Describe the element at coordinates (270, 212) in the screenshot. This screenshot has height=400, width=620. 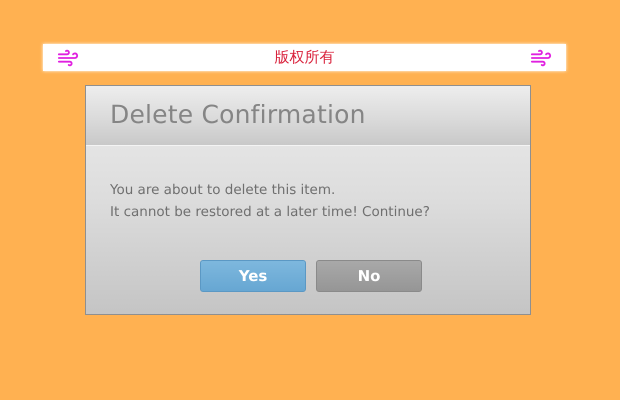
I see `message-line: It cannot be restored at a later time! Continue?` at that location.